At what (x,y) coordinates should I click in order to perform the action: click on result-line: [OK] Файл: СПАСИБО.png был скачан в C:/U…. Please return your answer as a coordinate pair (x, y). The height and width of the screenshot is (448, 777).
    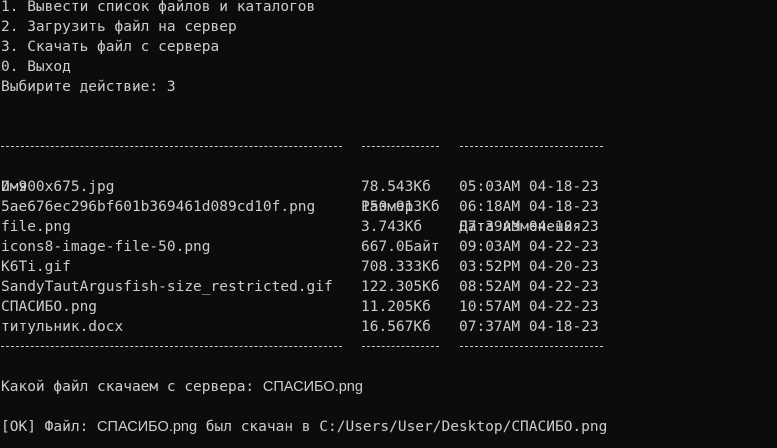
    Looking at the image, I should click on (389, 427).